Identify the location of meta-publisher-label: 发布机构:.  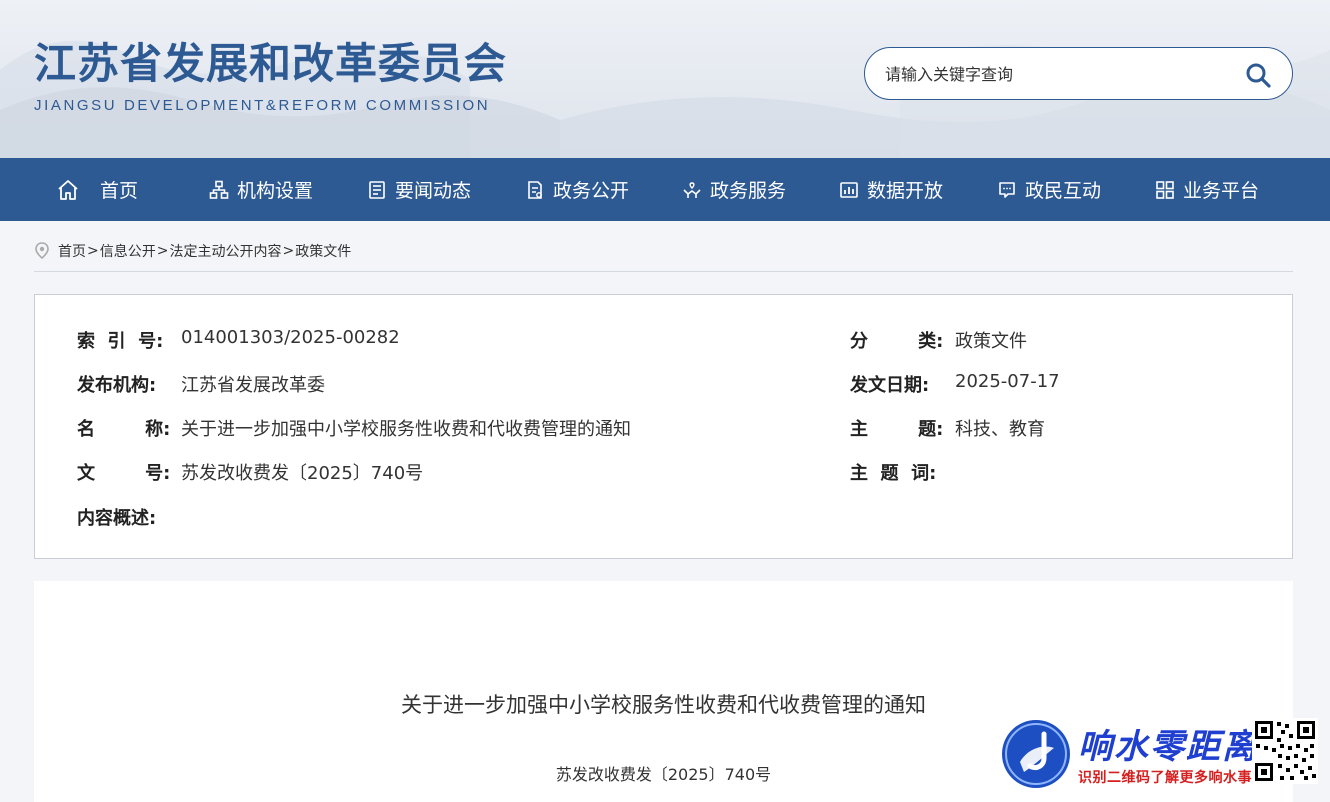
(117, 385).